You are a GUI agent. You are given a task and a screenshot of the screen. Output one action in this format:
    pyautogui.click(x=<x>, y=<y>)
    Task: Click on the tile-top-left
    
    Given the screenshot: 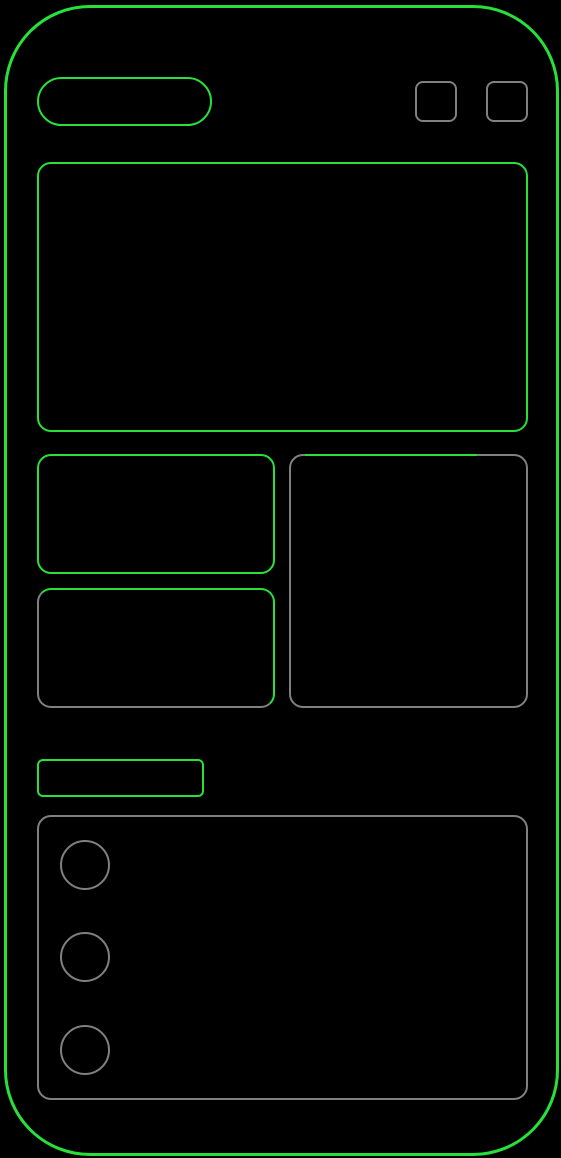 What is the action you would take?
    pyautogui.click(x=156, y=514)
    